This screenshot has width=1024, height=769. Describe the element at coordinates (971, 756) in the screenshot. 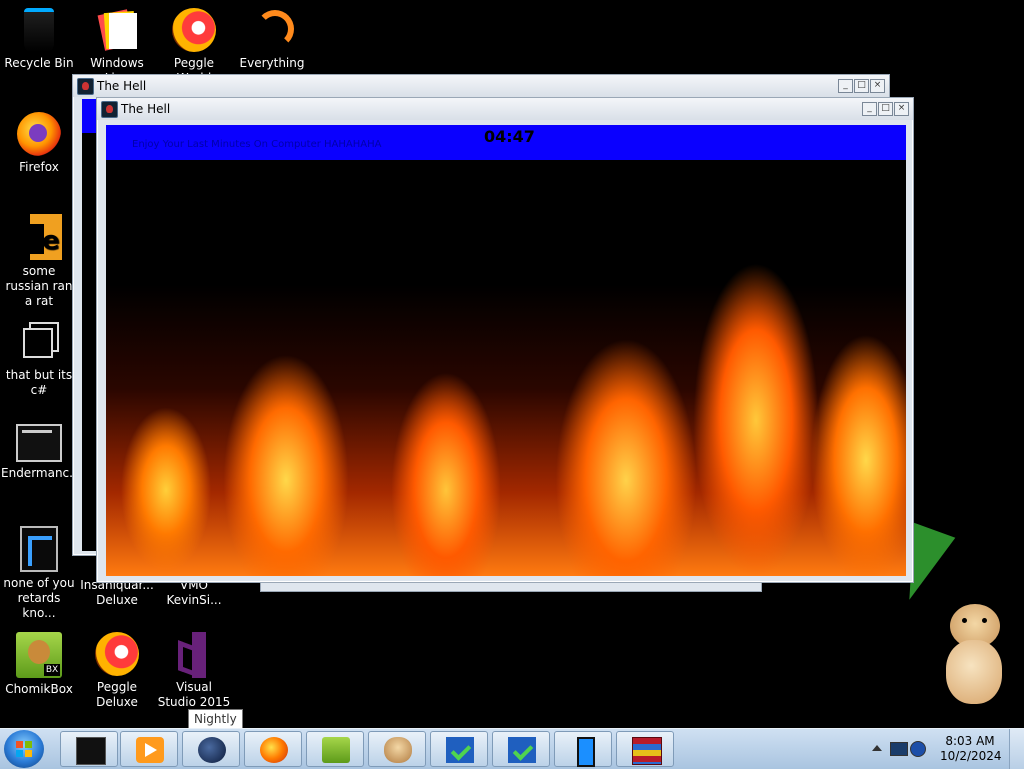

I see `clock-date: 10/2/2024` at that location.